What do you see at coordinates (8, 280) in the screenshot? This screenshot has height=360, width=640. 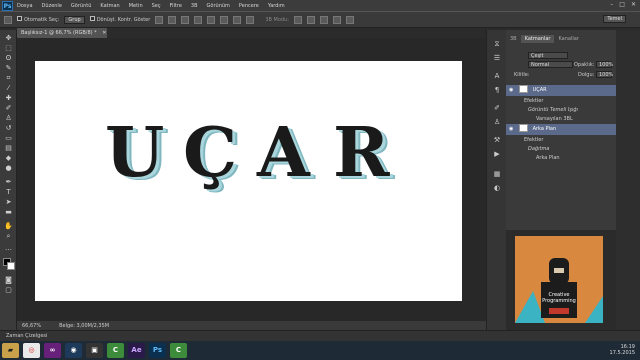 I see `quick-mask-icon: ◙` at bounding box center [8, 280].